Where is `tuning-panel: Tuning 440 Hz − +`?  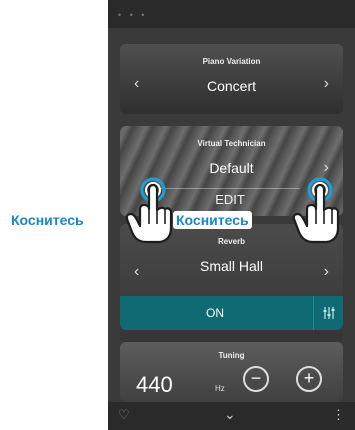 tuning-panel: Tuning 440 Hz − + is located at coordinates (231, 372).